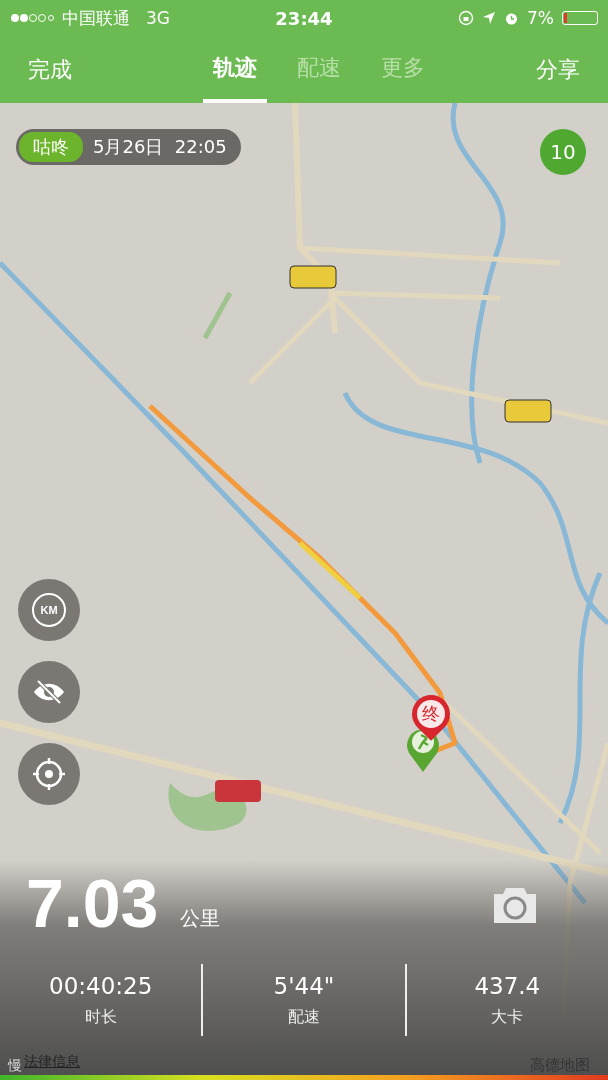 Image resolution: width=608 pixels, height=1080 pixels. Describe the element at coordinates (304, 18) in the screenshot. I see `clock-time: 23:44` at that location.